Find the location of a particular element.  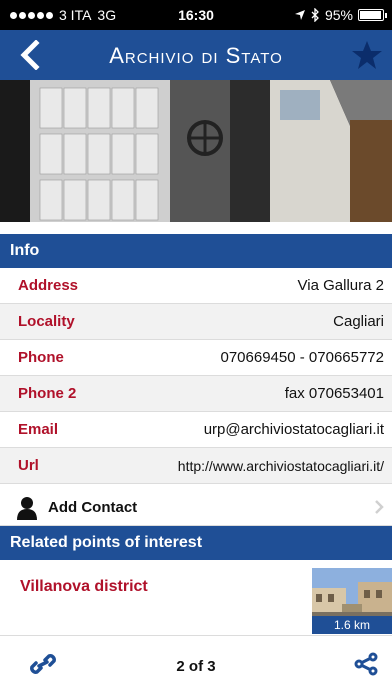

share-icon is located at coordinates (366, 664).